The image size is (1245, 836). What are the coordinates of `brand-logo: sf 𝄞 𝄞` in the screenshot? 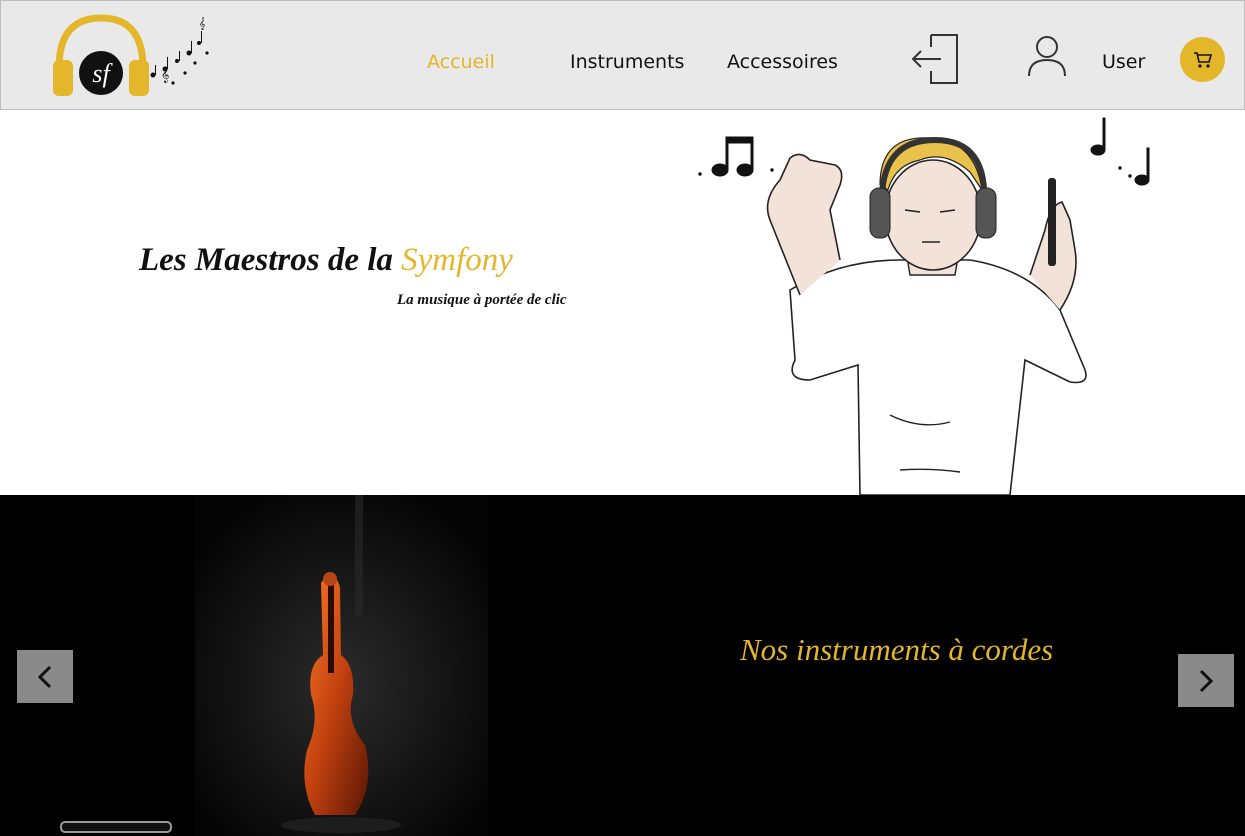 It's located at (131, 57).